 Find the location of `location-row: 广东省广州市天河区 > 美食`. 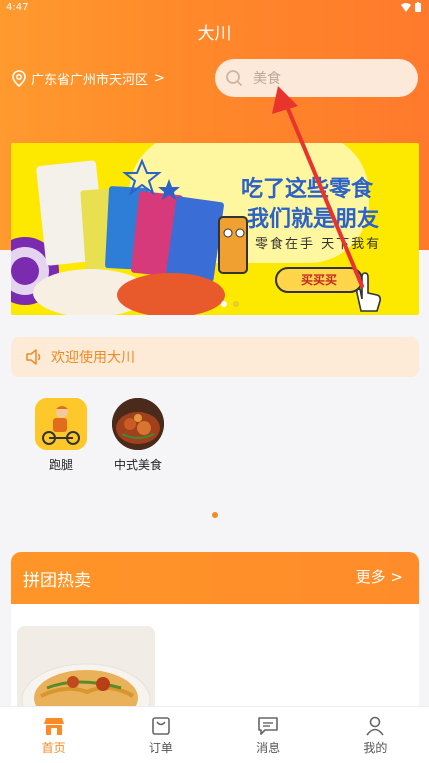

location-row: 广东省广州市天河区 > 美食 is located at coordinates (214, 78).